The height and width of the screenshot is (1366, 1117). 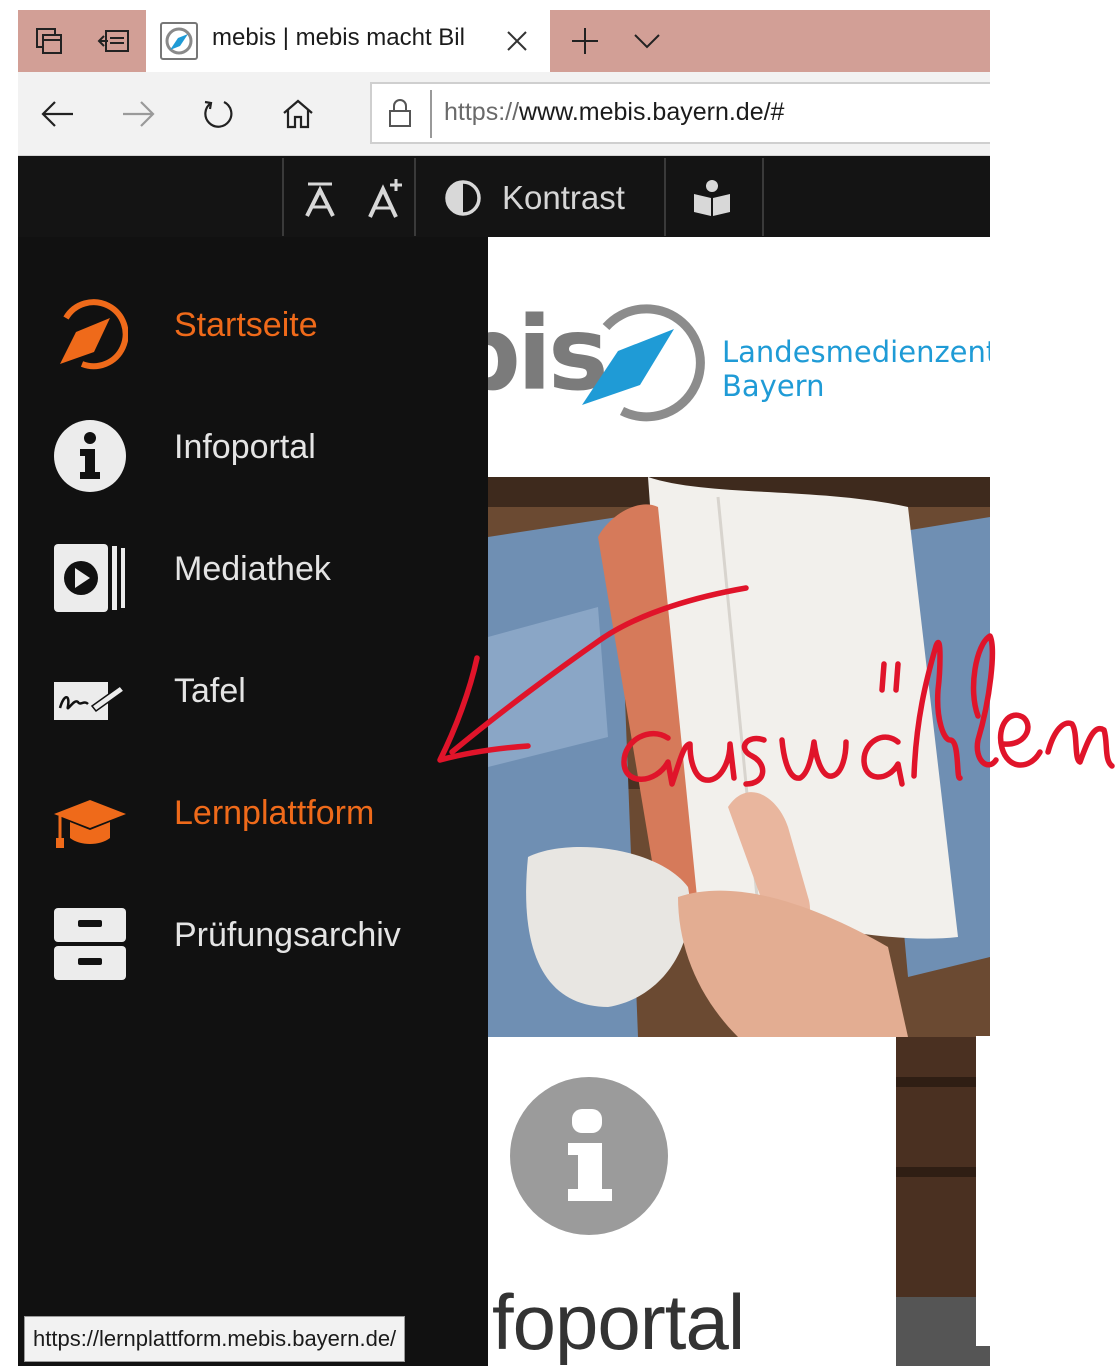 I want to click on tab-actions-button, so click(x=49, y=41).